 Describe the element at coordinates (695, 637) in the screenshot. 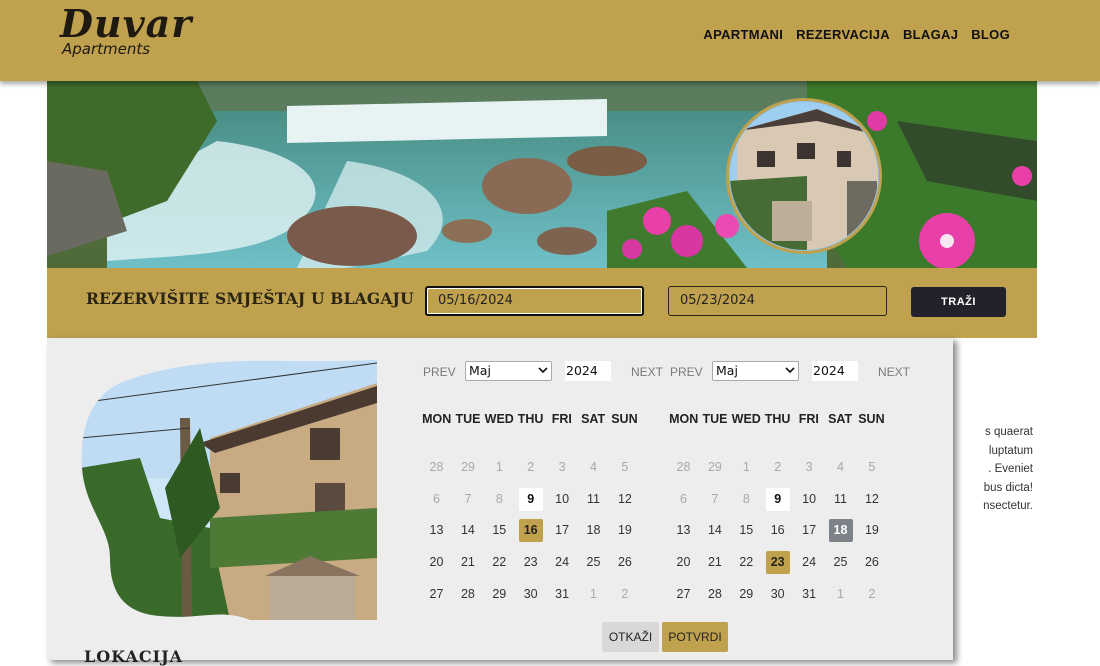

I see `confirm-button: POTVRDI` at that location.